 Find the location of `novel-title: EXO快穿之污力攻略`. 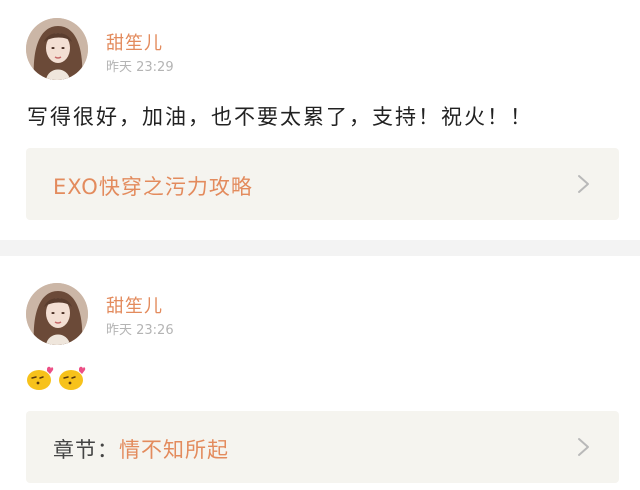

novel-title: EXO快穿之污力攻略 is located at coordinates (153, 187).